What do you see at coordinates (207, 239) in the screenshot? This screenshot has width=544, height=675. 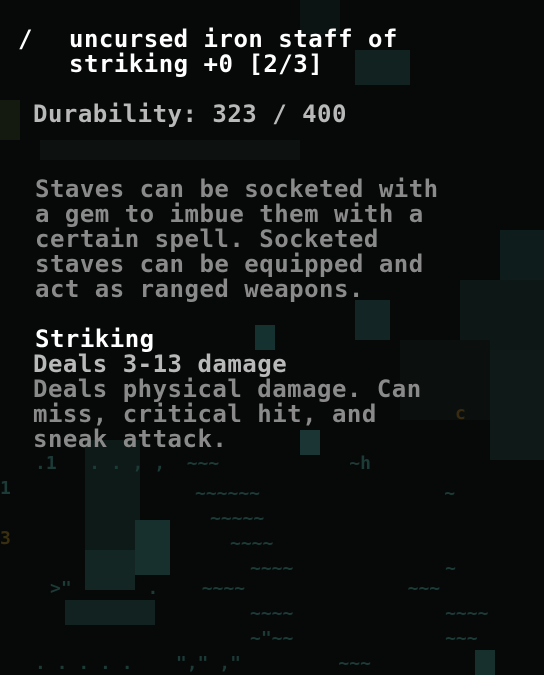 I see `item-description-line: certain spell. Socketed` at bounding box center [207, 239].